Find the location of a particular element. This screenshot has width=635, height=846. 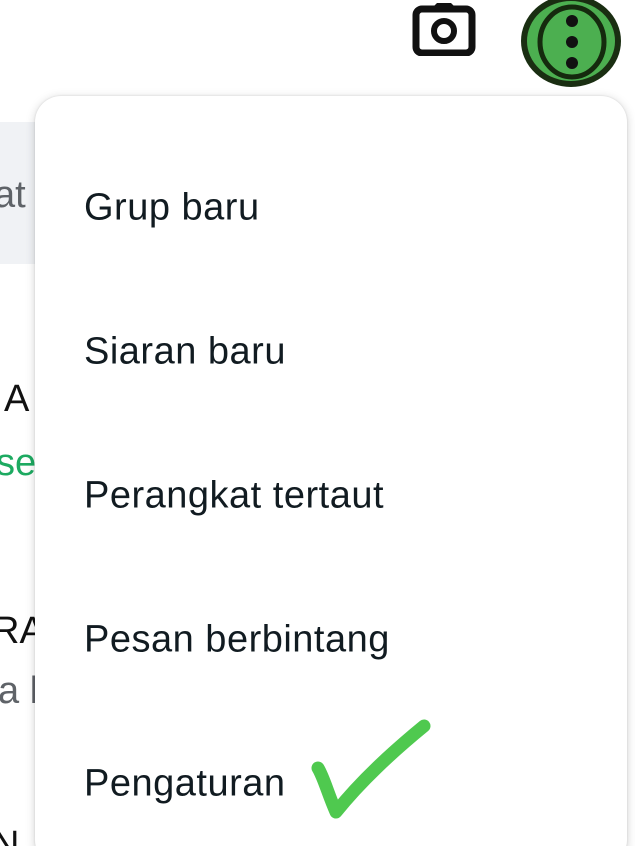

menu-item-label: Perangkat tertaut is located at coordinates (234, 495).